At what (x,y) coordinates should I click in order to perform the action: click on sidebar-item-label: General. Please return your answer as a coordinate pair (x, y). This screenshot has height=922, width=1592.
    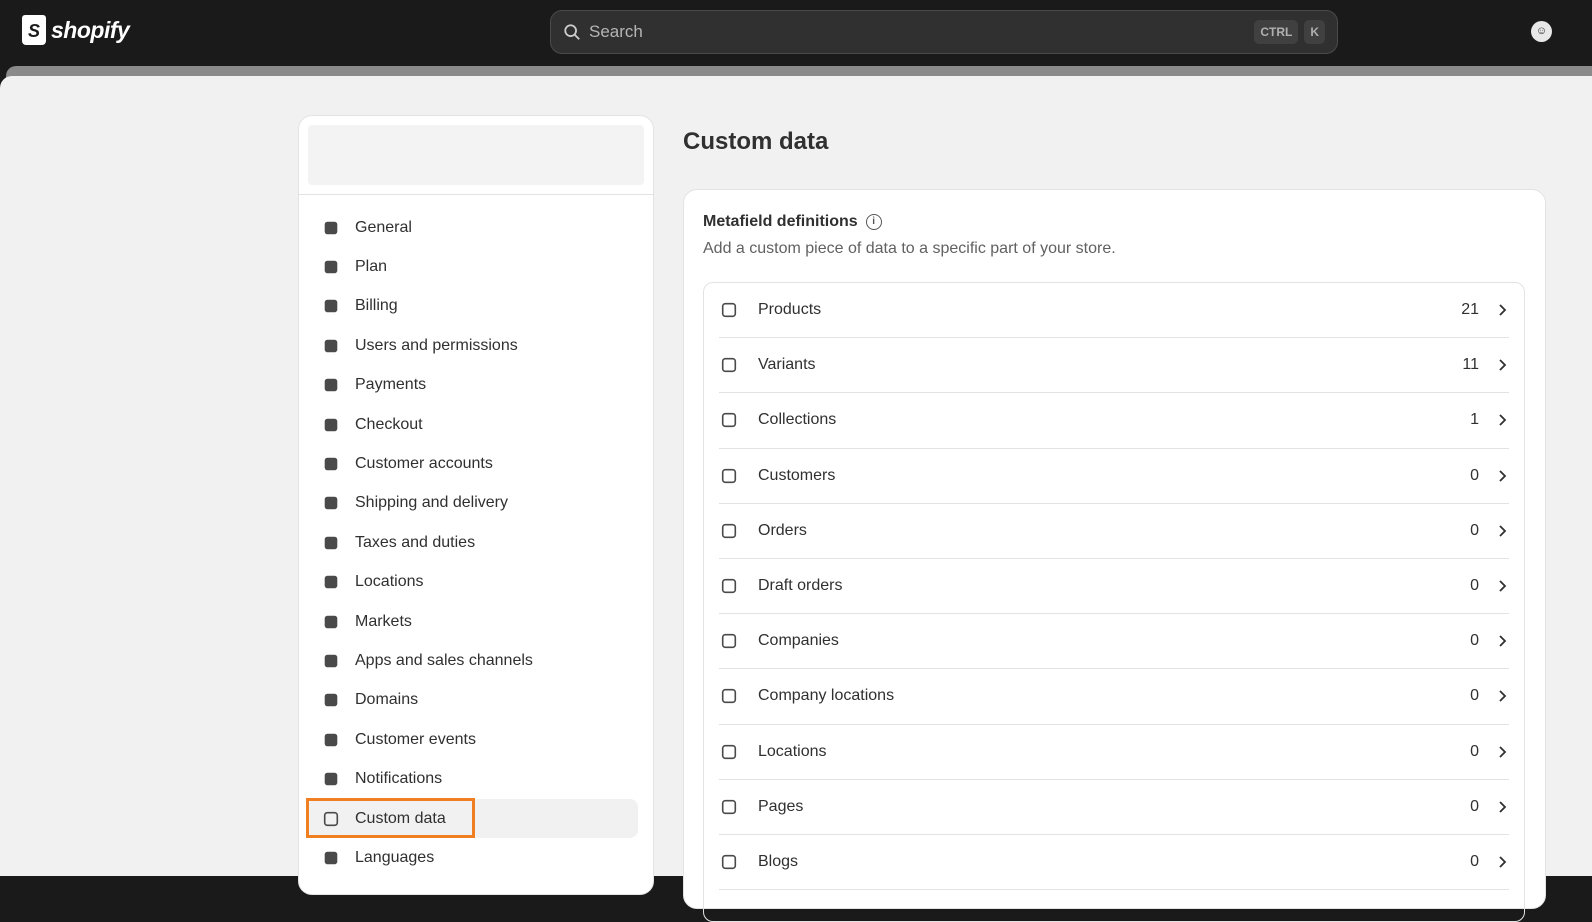
    Looking at the image, I should click on (383, 227).